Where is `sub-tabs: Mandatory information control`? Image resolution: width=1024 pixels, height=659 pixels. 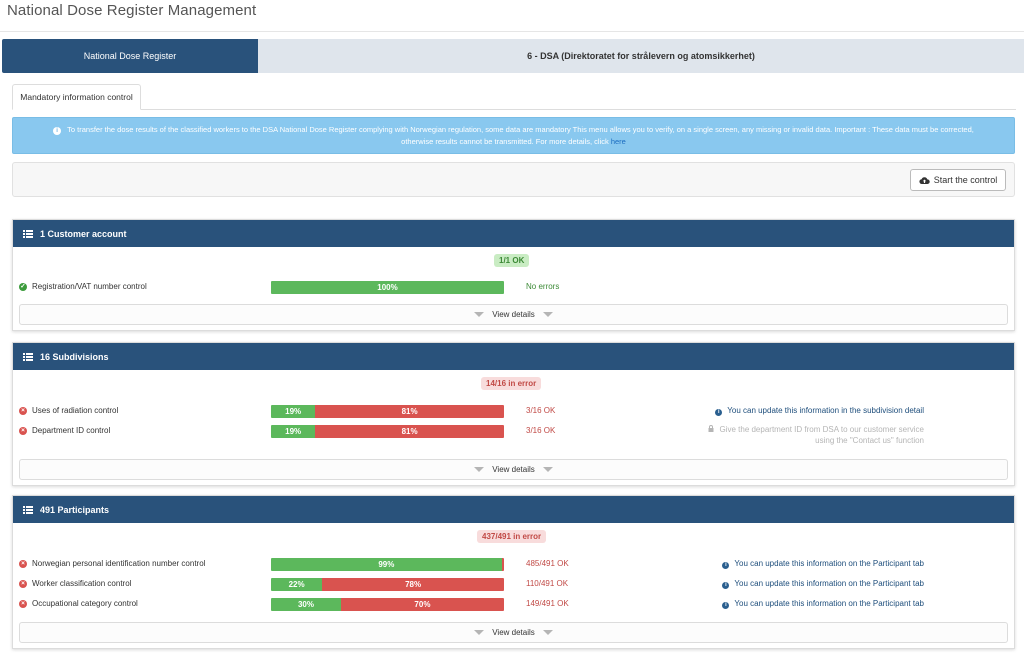
sub-tabs: Mandatory information control is located at coordinates (514, 97).